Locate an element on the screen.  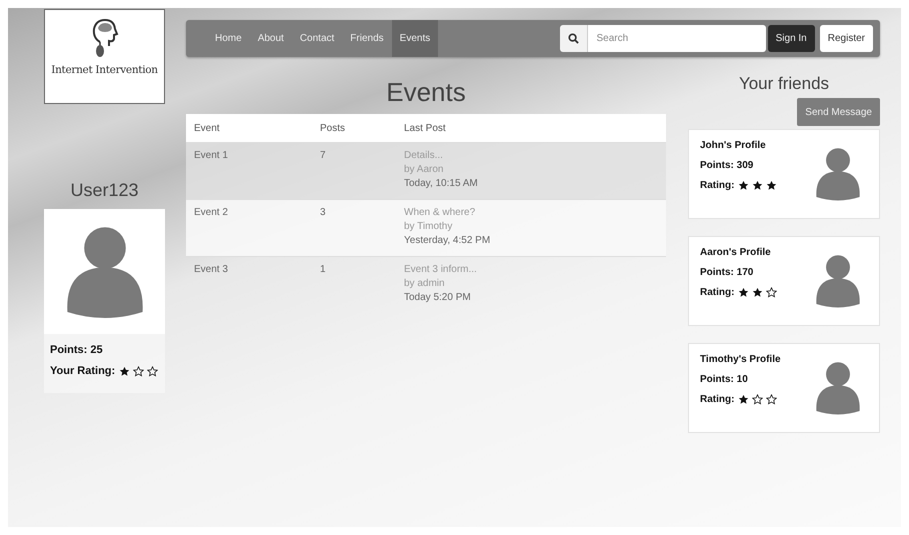
sign-in-button: Sign In is located at coordinates (791, 38).